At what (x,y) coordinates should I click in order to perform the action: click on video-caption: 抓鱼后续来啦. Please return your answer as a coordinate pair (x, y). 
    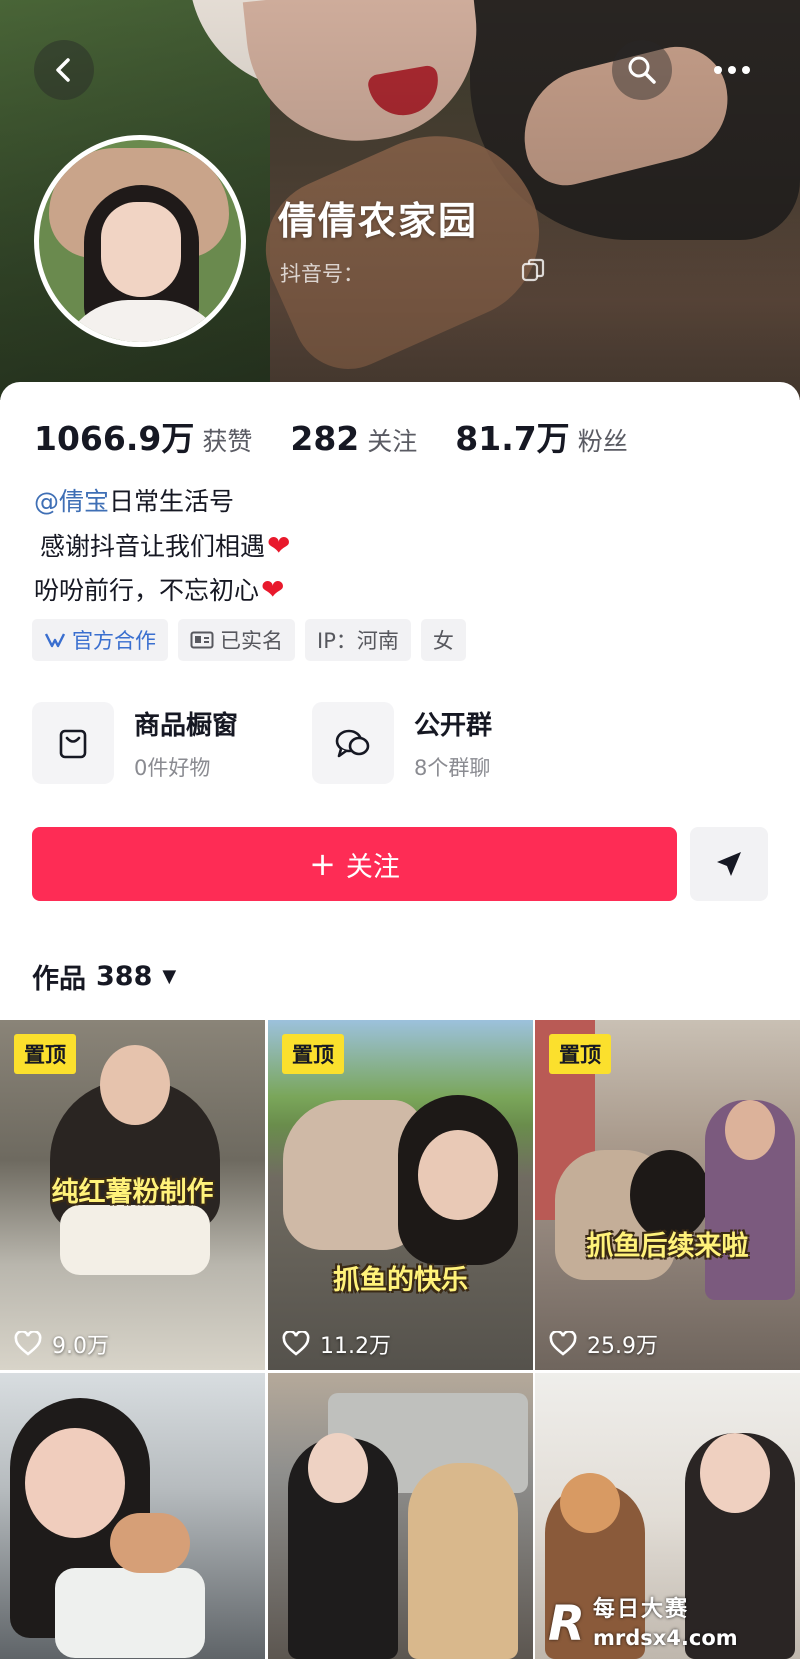
    Looking at the image, I should click on (667, 1246).